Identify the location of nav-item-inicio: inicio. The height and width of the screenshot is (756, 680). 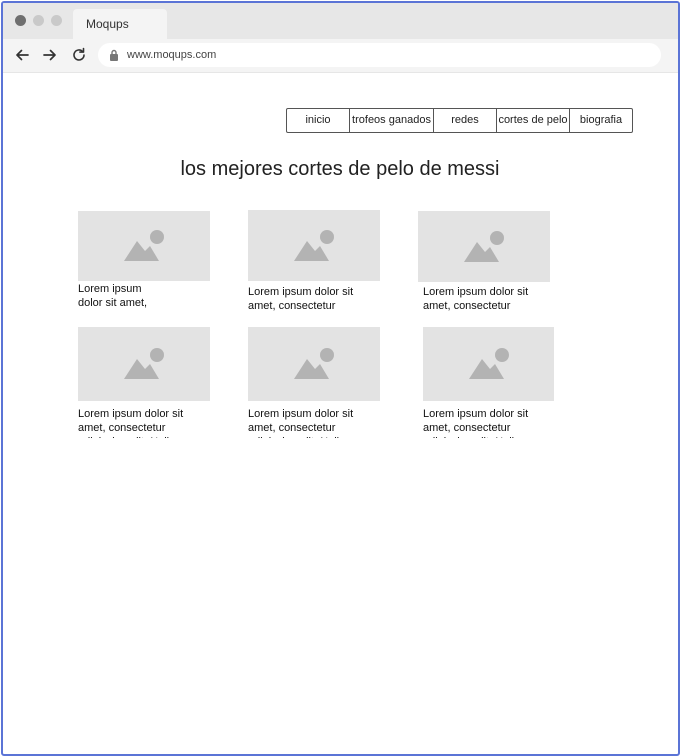
(318, 120).